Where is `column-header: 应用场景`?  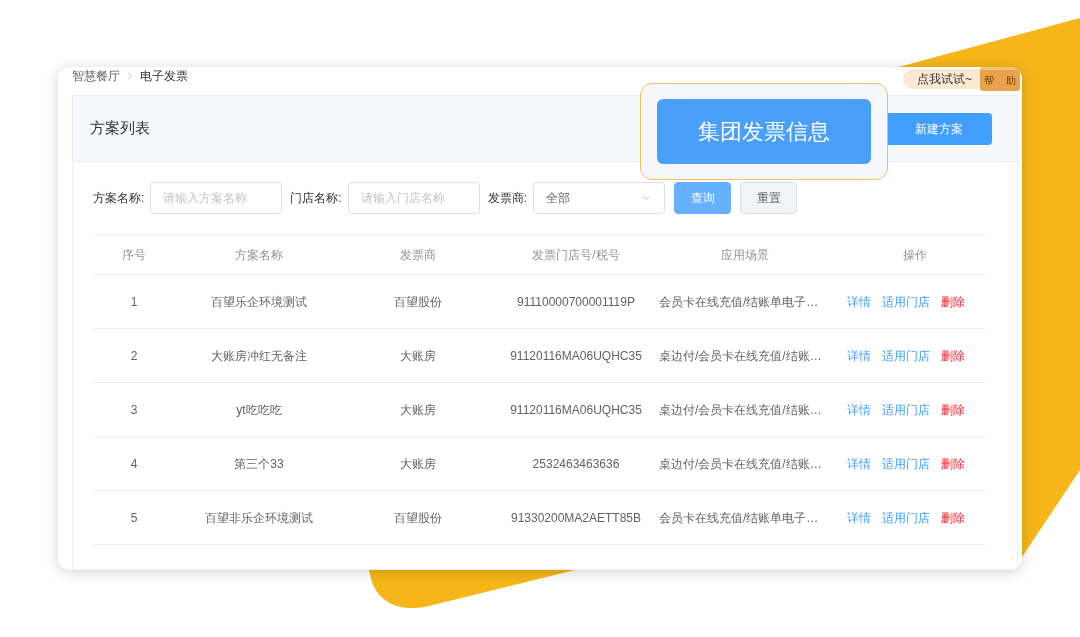 column-header: 应用场景 is located at coordinates (745, 255).